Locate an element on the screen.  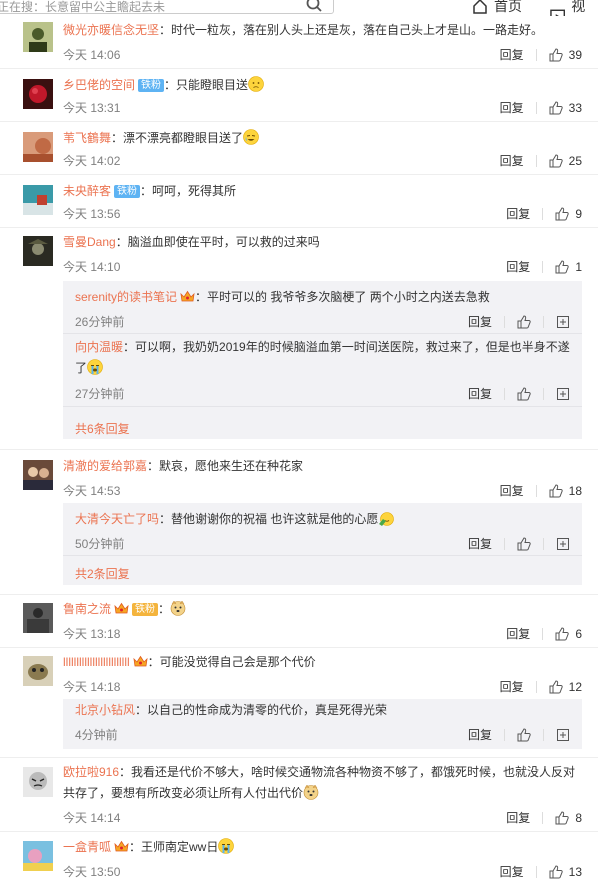
username-link: 欧拉啦916 is located at coordinates (91, 772).